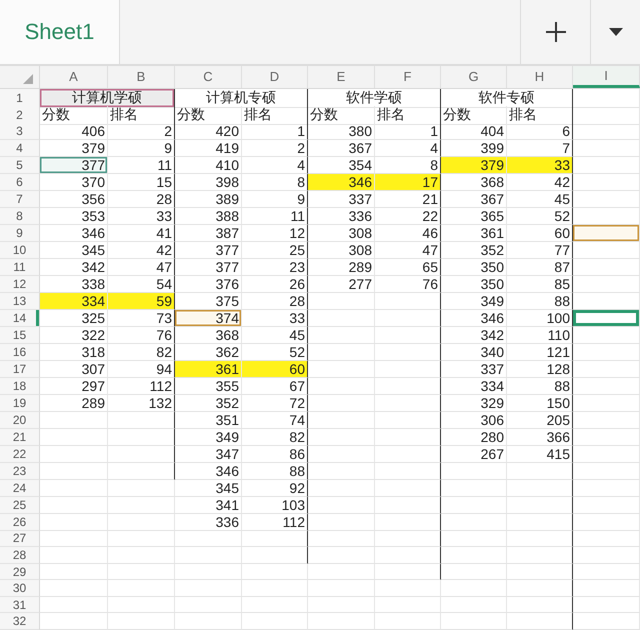 This screenshot has width=640, height=630. What do you see at coordinates (20, 471) in the screenshot?
I see `row-header: 23` at bounding box center [20, 471].